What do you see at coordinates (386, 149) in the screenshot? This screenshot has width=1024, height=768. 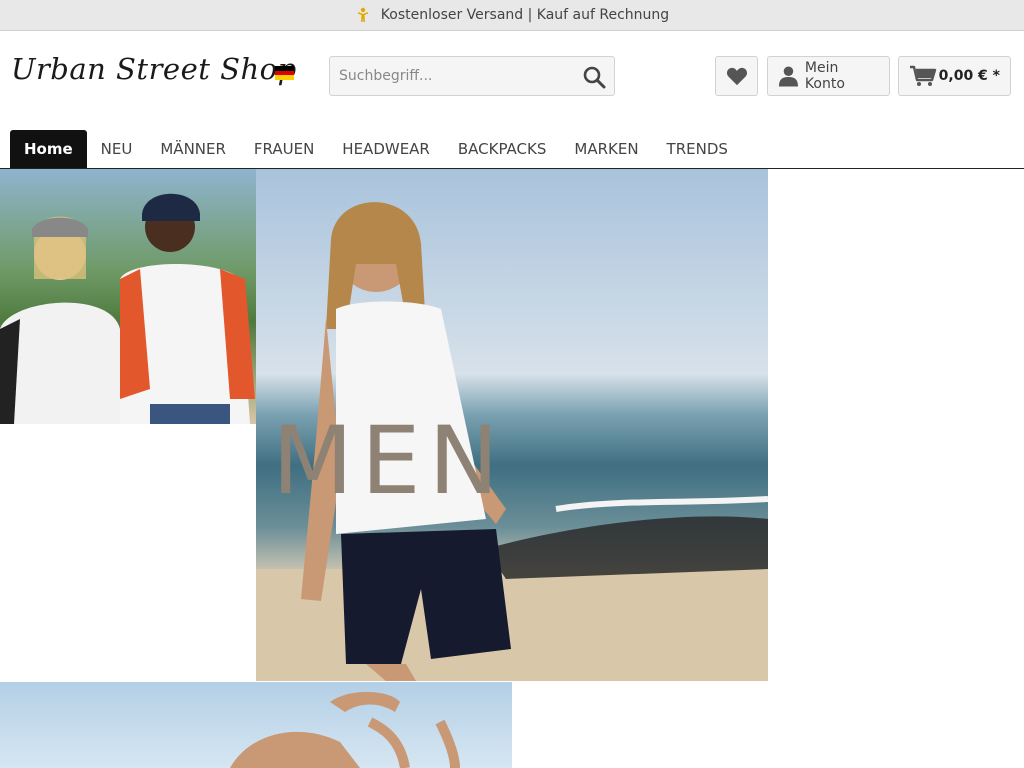 I see `nav-item-headwear: HEADWEAR` at bounding box center [386, 149].